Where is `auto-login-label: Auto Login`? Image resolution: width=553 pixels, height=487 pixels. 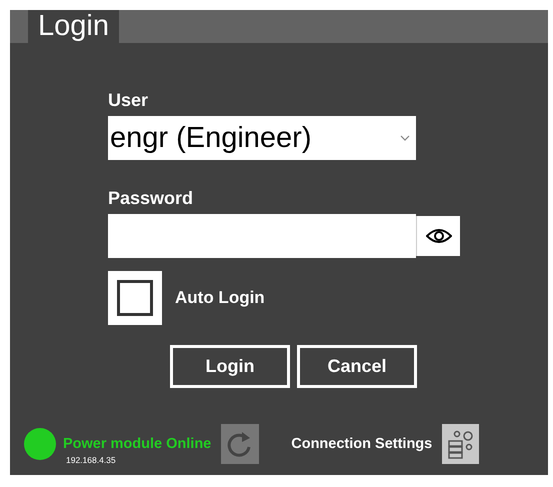 auto-login-label: Auto Login is located at coordinates (220, 298).